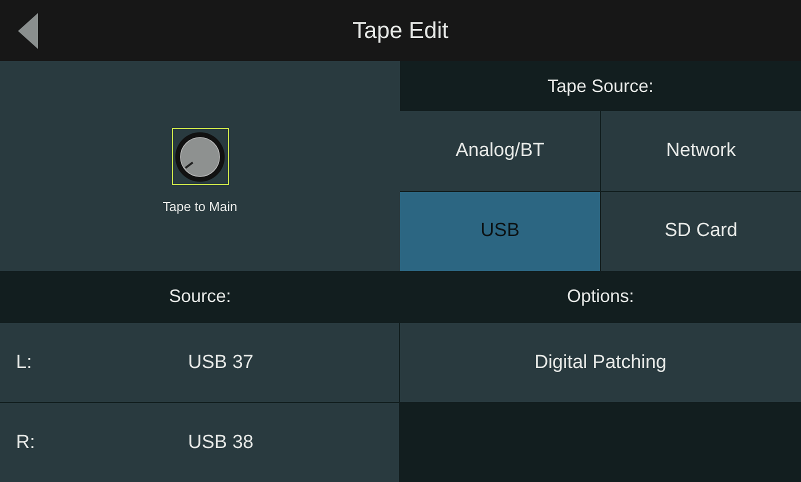  What do you see at coordinates (701, 231) in the screenshot?
I see `source-option-button: SD Card` at bounding box center [701, 231].